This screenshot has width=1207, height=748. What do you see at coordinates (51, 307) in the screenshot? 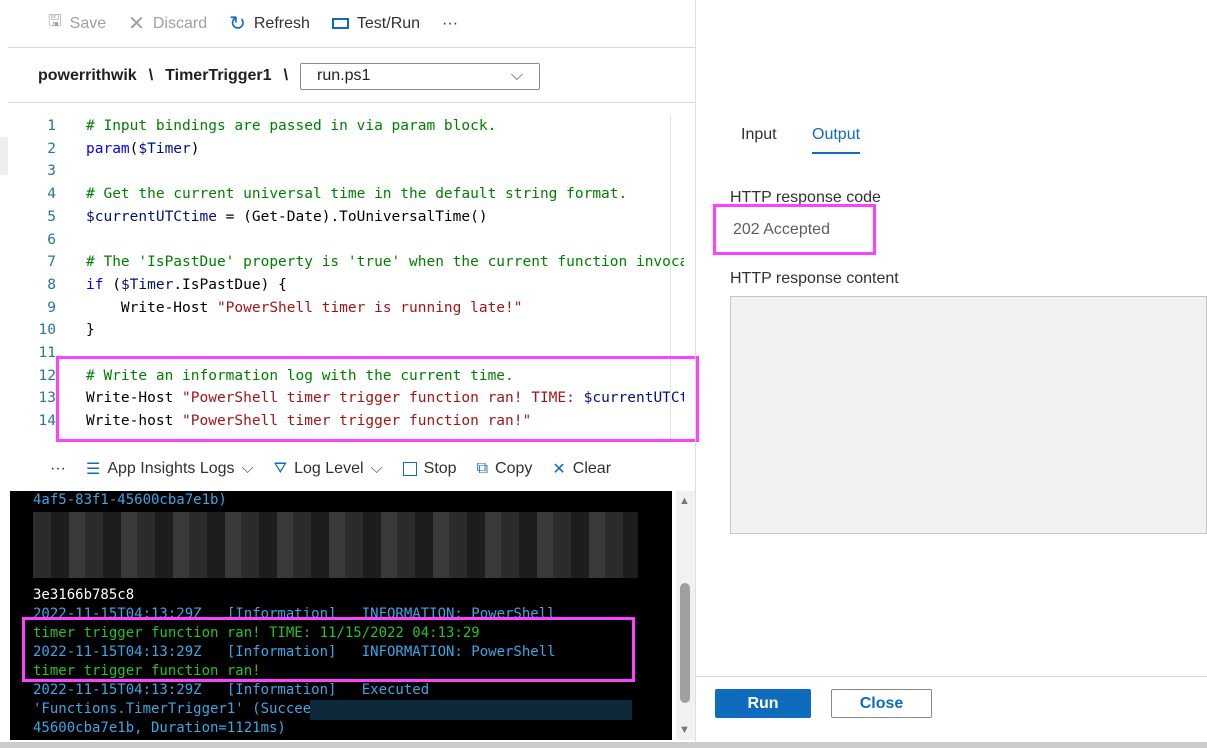
I see `line-number: 9` at bounding box center [51, 307].